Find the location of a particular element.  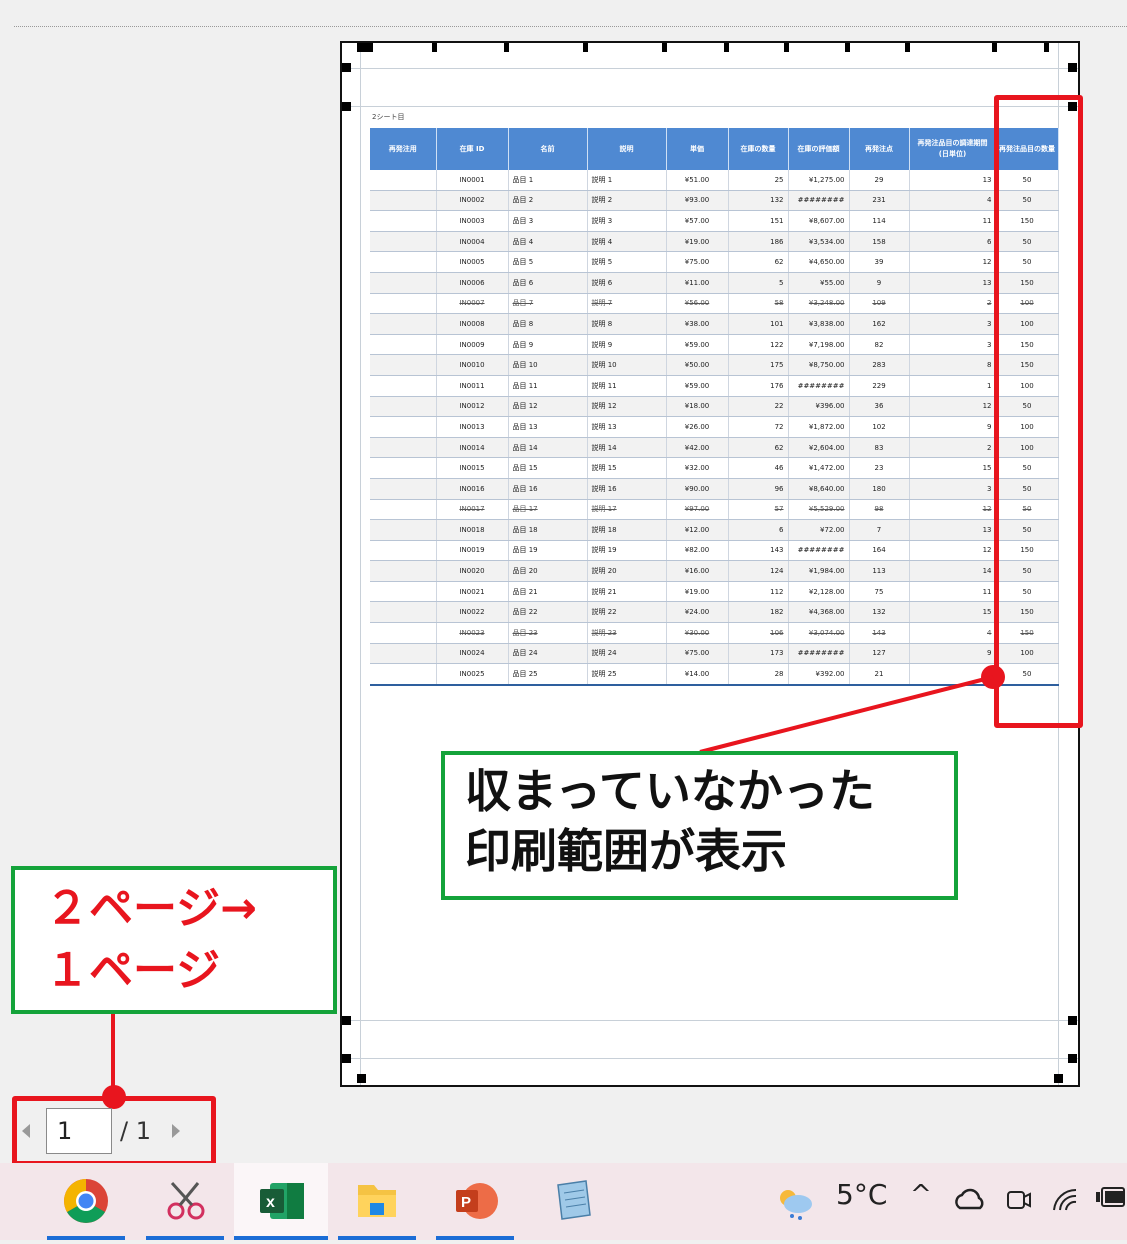

callout-page-count: ２ページ→ １ページ is located at coordinates (174, 940).